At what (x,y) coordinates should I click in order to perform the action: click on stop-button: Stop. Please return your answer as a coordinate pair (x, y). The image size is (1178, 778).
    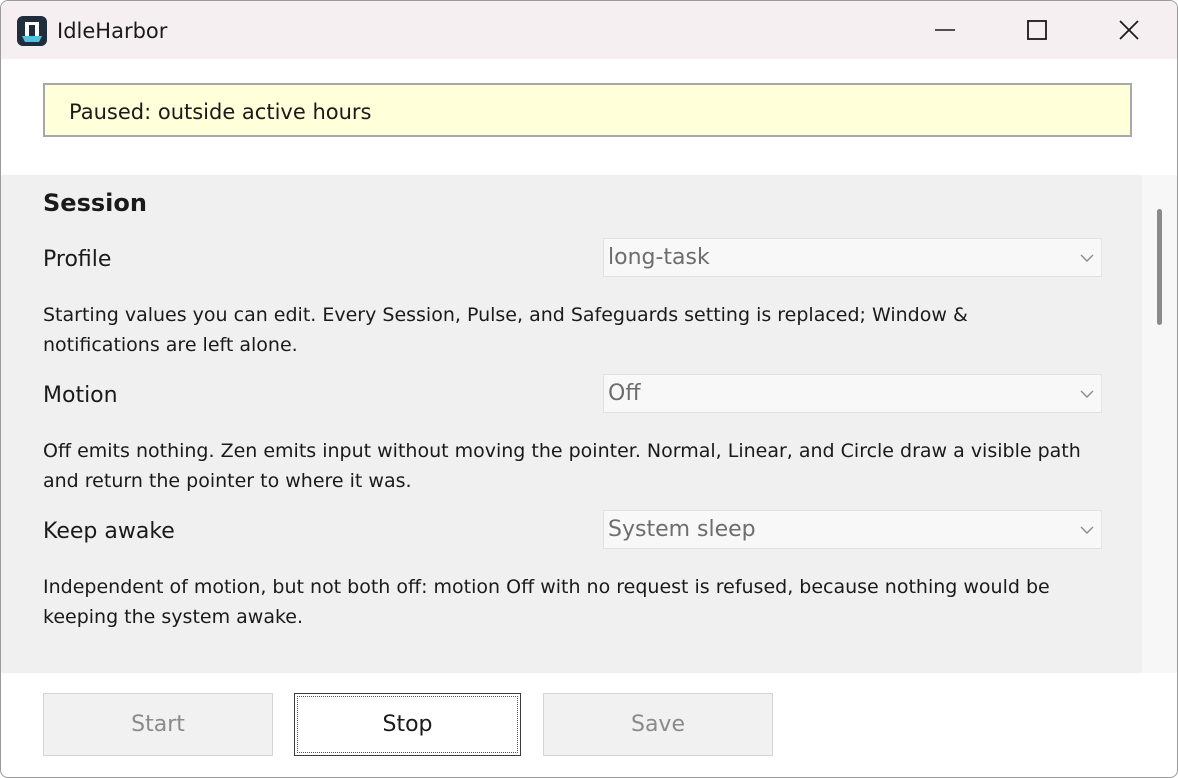
    Looking at the image, I should click on (407, 724).